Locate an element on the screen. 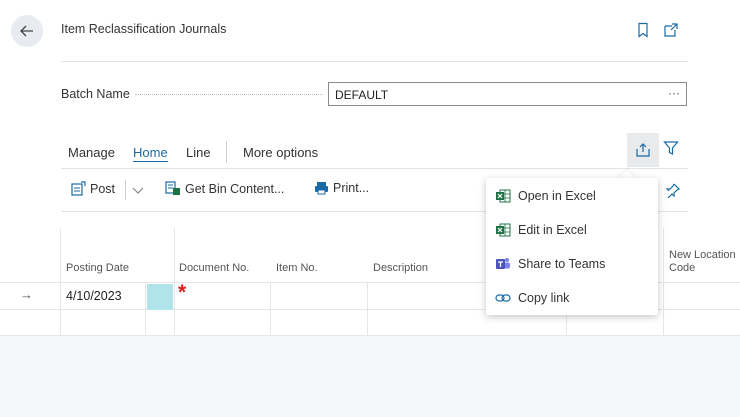 Image resolution: width=740 pixels, height=417 pixels. post-label: Post is located at coordinates (103, 188).